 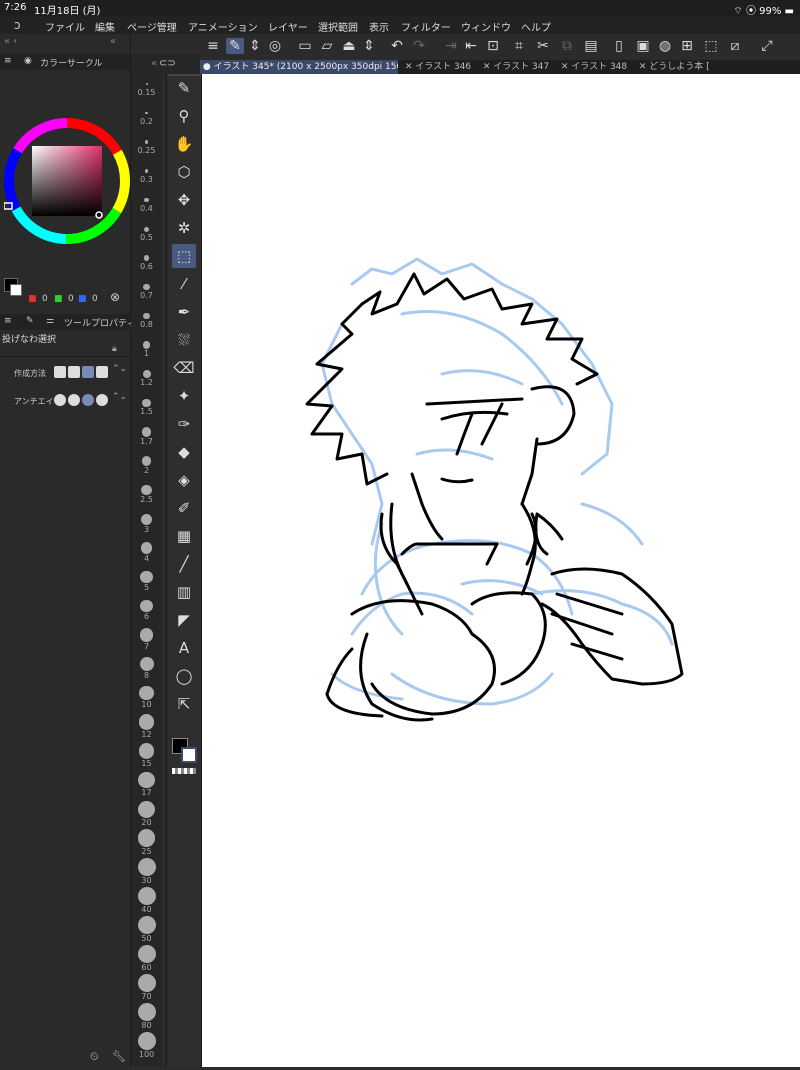 What do you see at coordinates (379, 26) in the screenshot?
I see `menu-view: 表示` at bounding box center [379, 26].